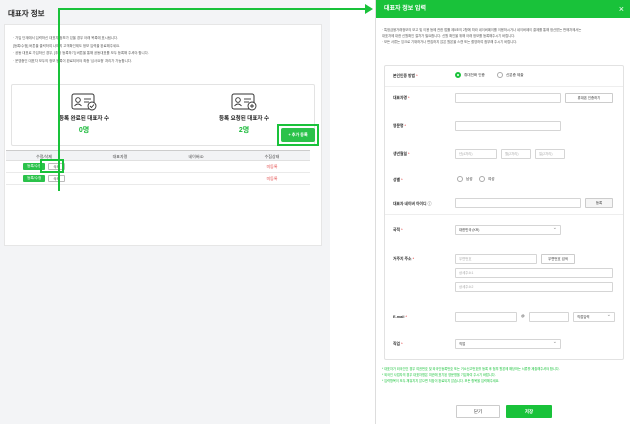 Image resolution: width=630 pixels, height=424 pixels. Describe the element at coordinates (398, 230) in the screenshot. I see `nationality-label: 국적 *` at that location.